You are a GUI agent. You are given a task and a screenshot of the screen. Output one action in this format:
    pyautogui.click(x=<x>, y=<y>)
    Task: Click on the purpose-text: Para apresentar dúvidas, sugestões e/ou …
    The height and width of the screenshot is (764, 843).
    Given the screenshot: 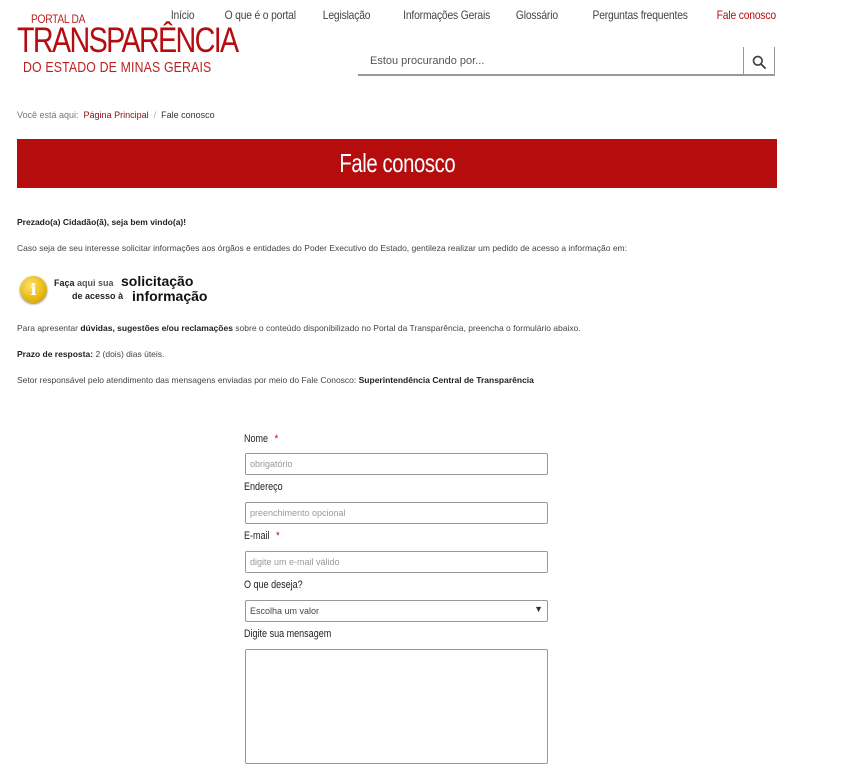 What is the action you would take?
    pyautogui.click(x=299, y=328)
    